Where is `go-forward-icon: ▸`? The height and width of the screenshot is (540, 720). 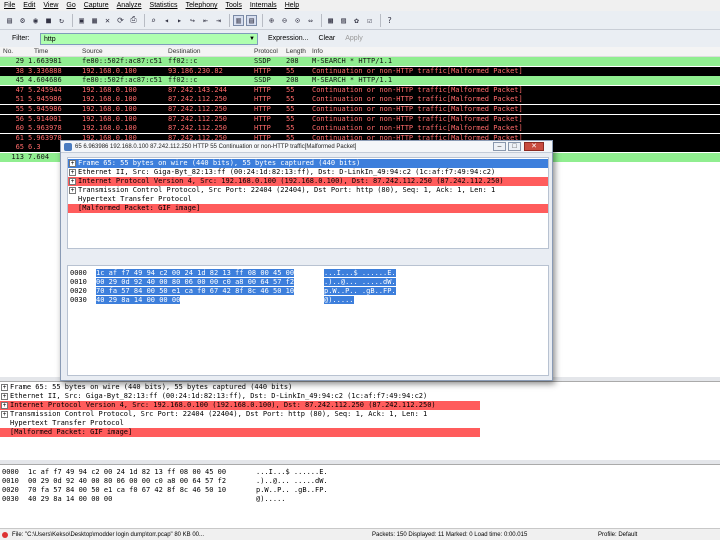 go-forward-icon: ▸ is located at coordinates (179, 20).